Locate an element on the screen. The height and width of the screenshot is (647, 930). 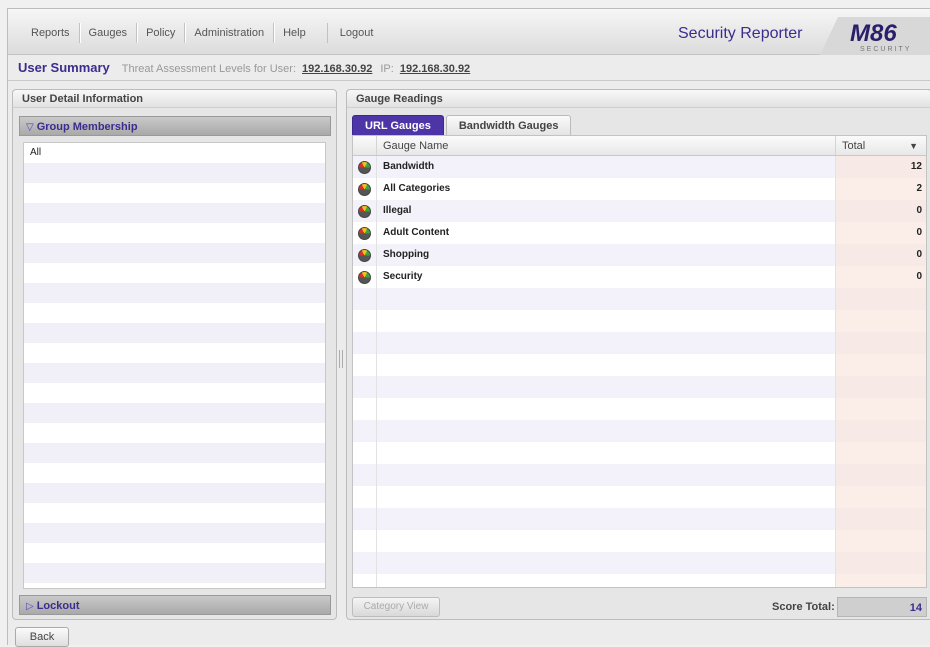
gauge-row: Shopping 0 is located at coordinates (639, 255).